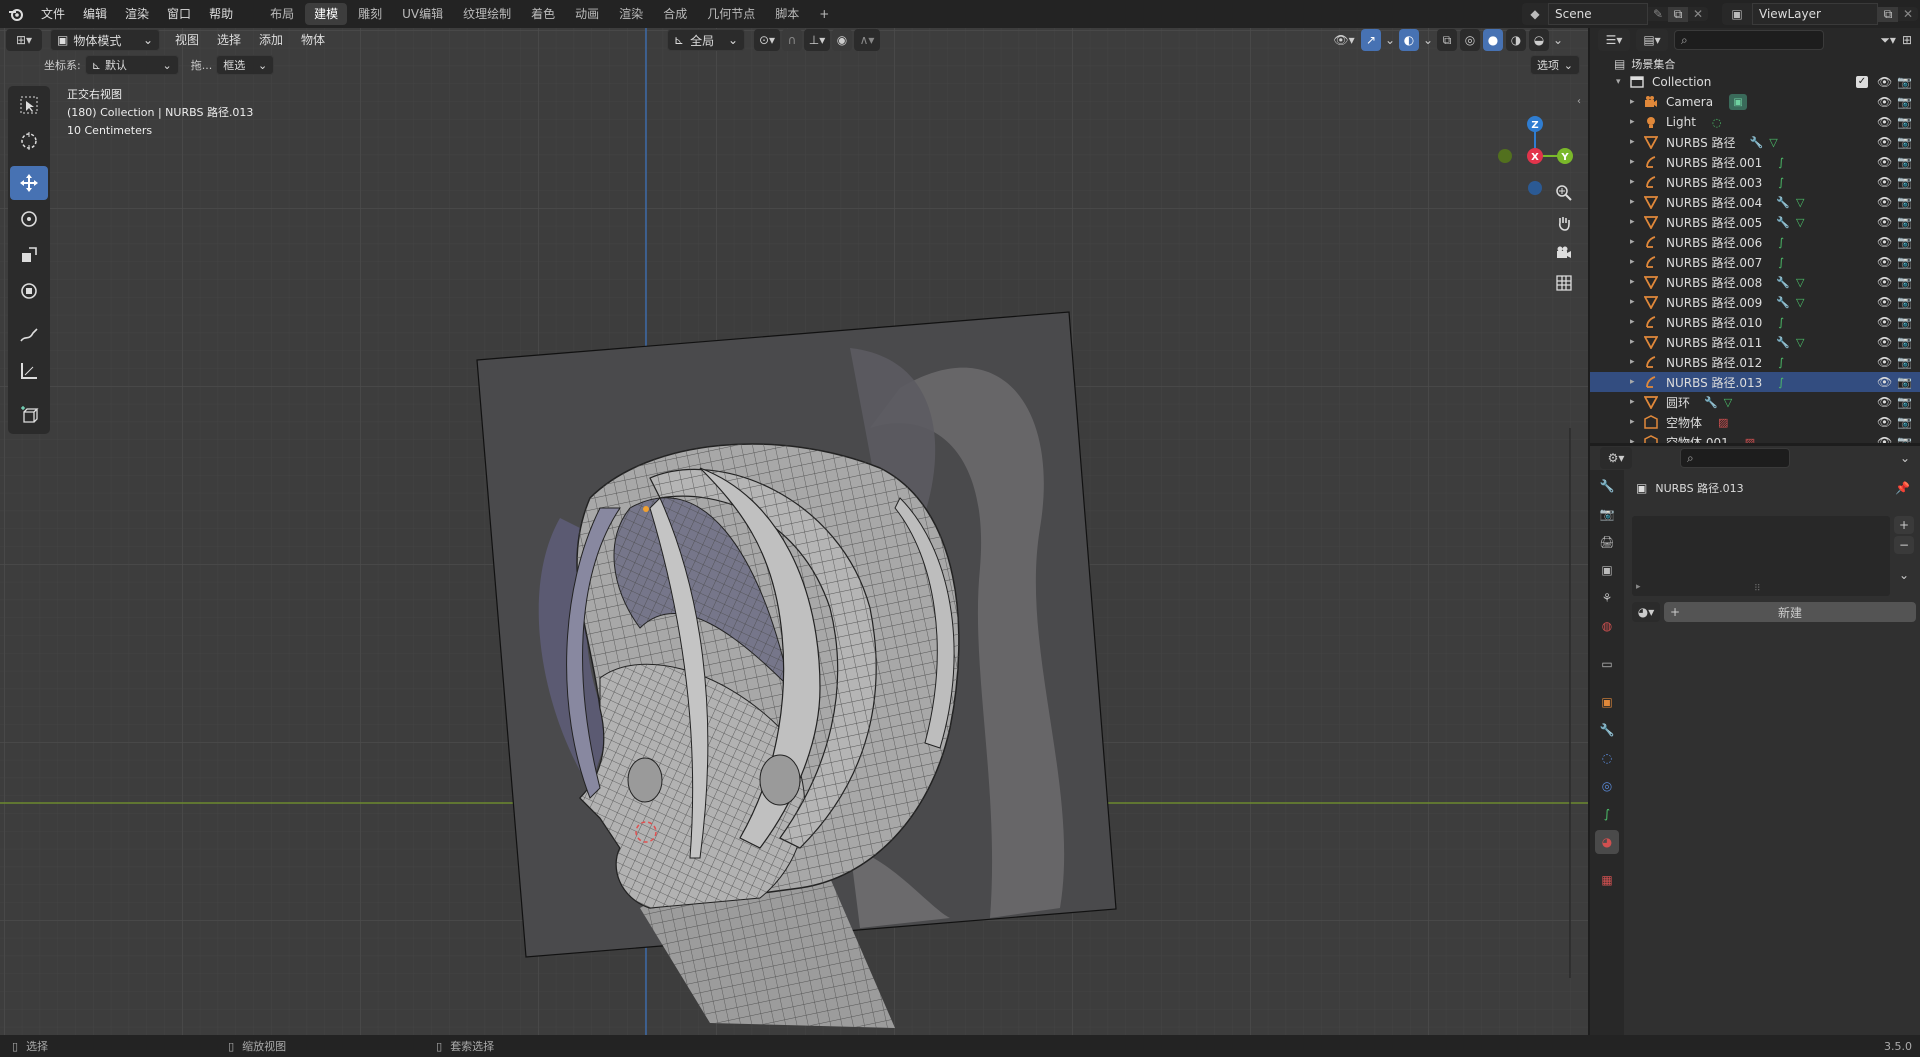 The height and width of the screenshot is (1057, 1920). What do you see at coordinates (1607, 730) in the screenshot?
I see `modifier-tab-icon: 🔧` at bounding box center [1607, 730].